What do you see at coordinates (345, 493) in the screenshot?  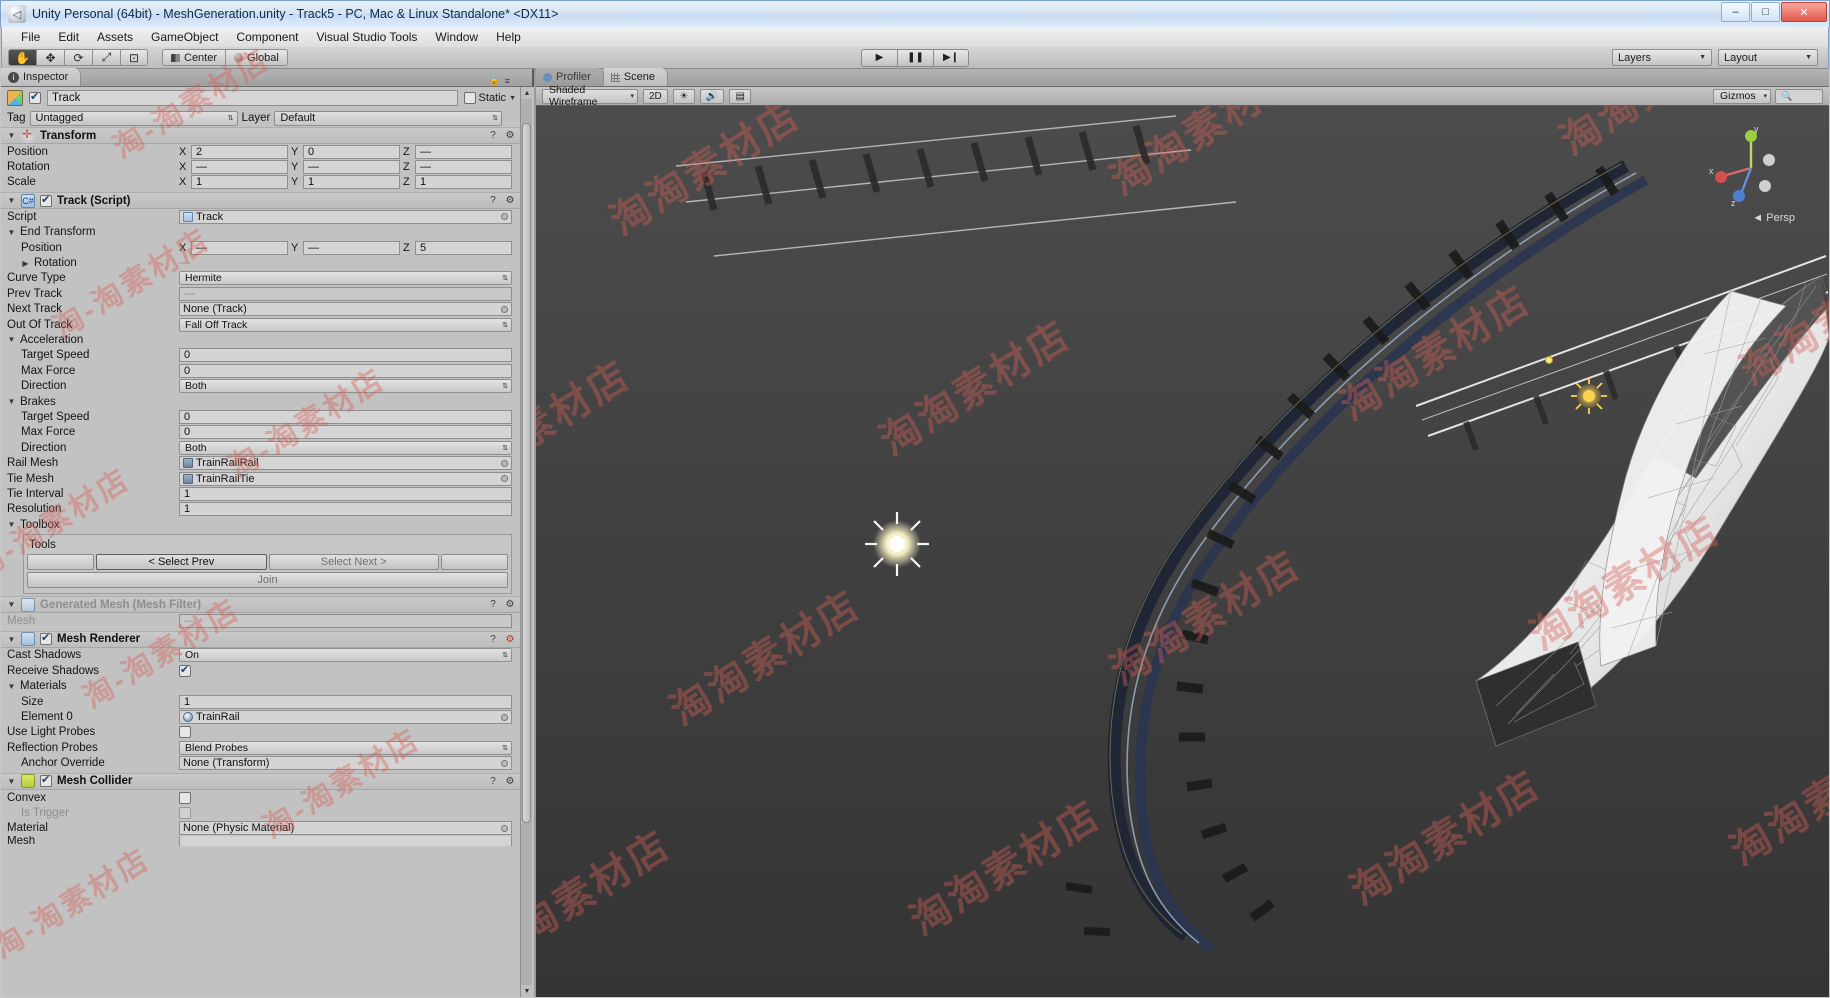 I see `tie-interval-field: 1` at bounding box center [345, 493].